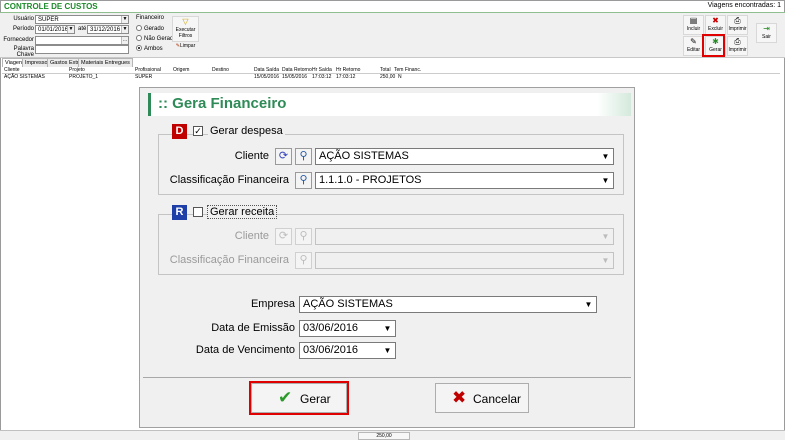 The image size is (785, 440). Describe the element at coordinates (715, 20) in the screenshot. I see `delete-icon: ✖` at that location.